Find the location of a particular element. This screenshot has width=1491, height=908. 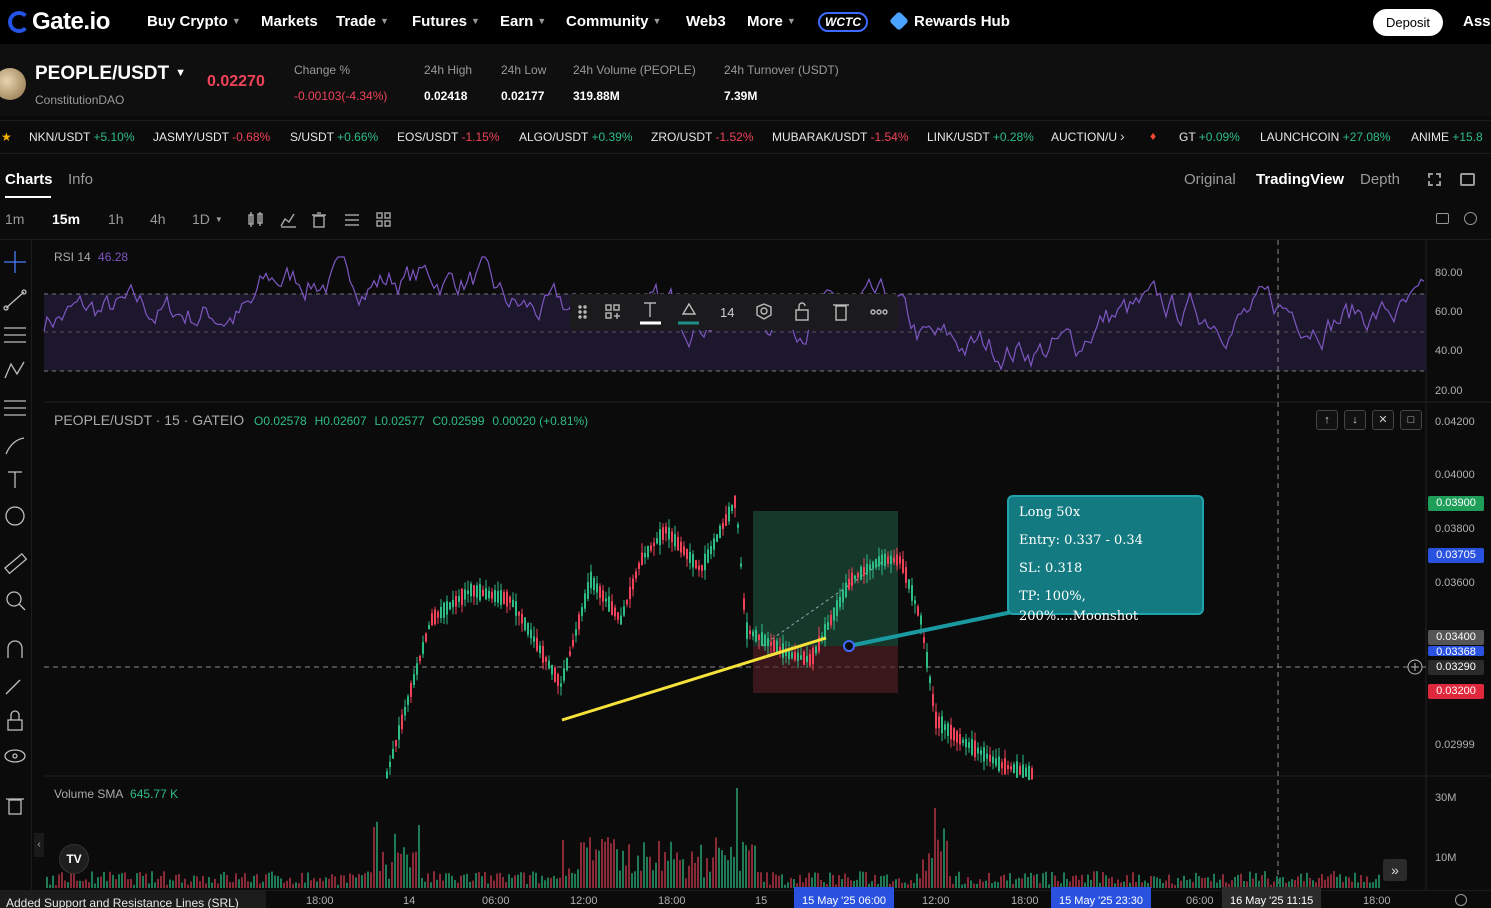

settings-icon is located at coordinates (1470, 218).